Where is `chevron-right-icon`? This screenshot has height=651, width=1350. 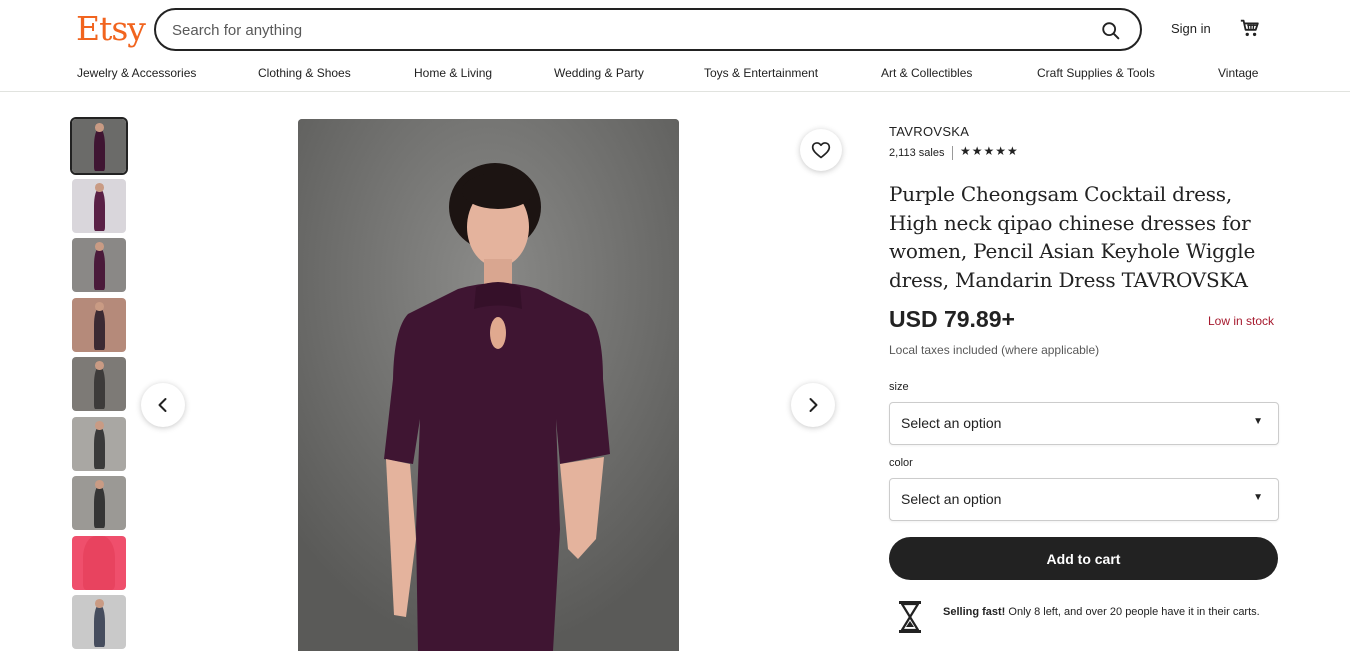
chevron-right-icon is located at coordinates (813, 405).